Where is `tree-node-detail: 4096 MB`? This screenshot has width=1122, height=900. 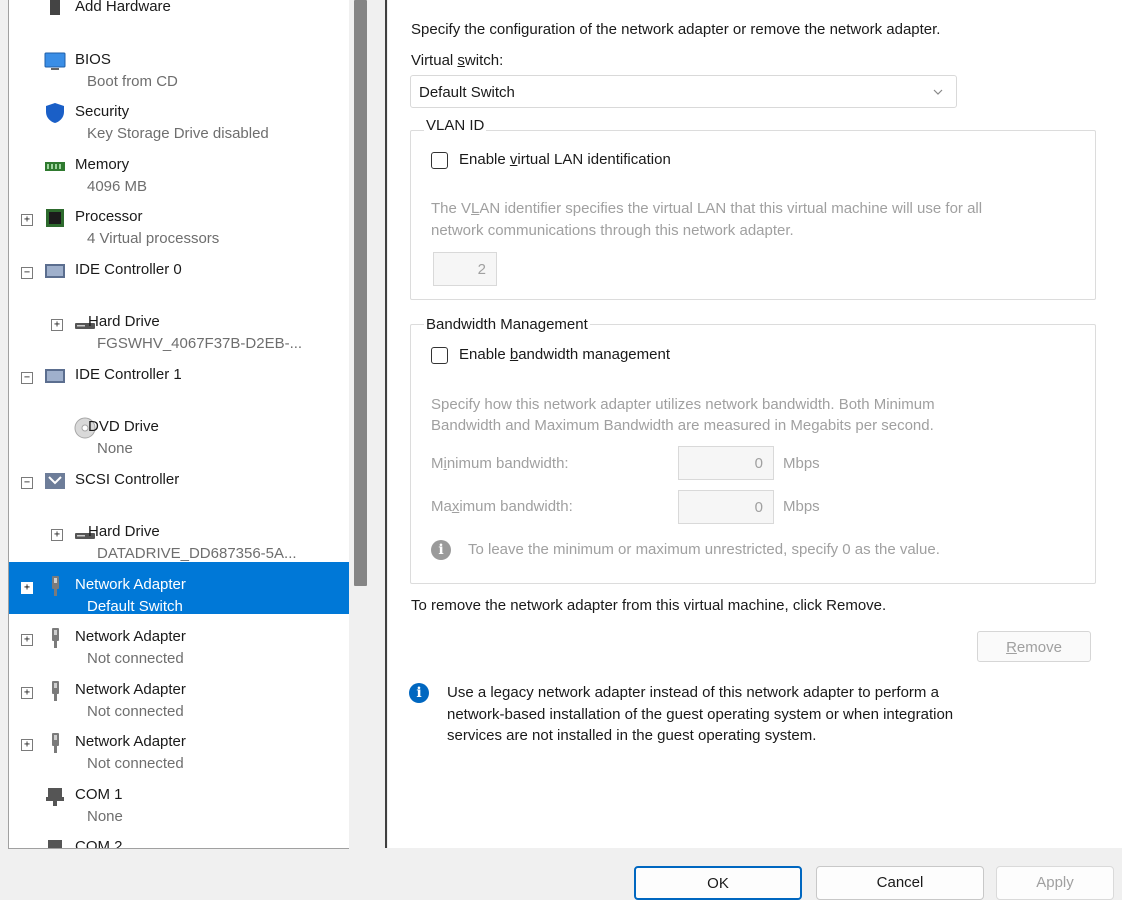
tree-node-detail: 4096 MB is located at coordinates (117, 186).